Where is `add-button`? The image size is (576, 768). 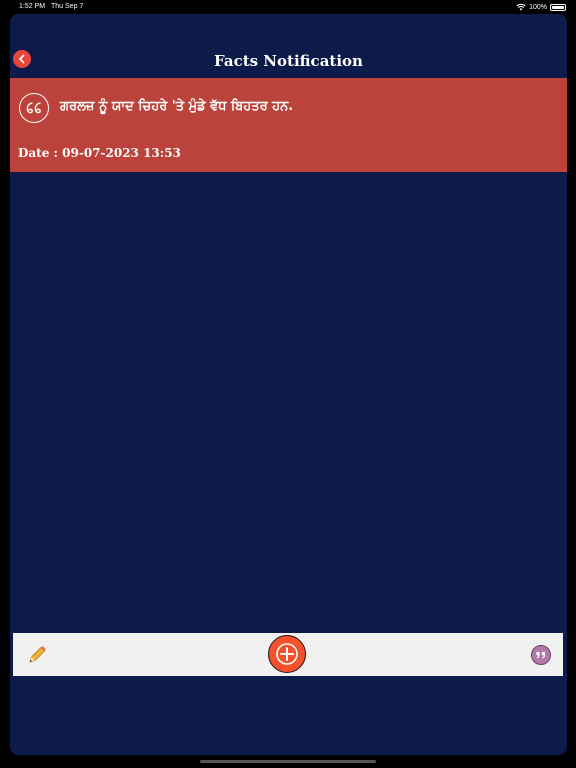 add-button is located at coordinates (287, 654).